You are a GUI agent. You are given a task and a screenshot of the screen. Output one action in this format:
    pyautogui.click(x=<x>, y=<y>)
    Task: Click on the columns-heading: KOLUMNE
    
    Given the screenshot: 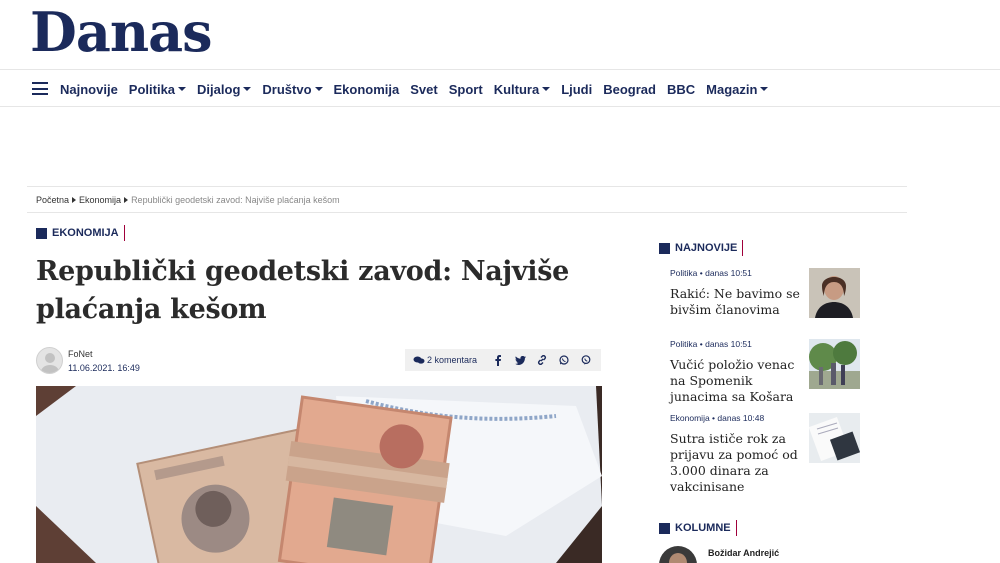 What is the action you would take?
    pyautogui.click(x=698, y=528)
    